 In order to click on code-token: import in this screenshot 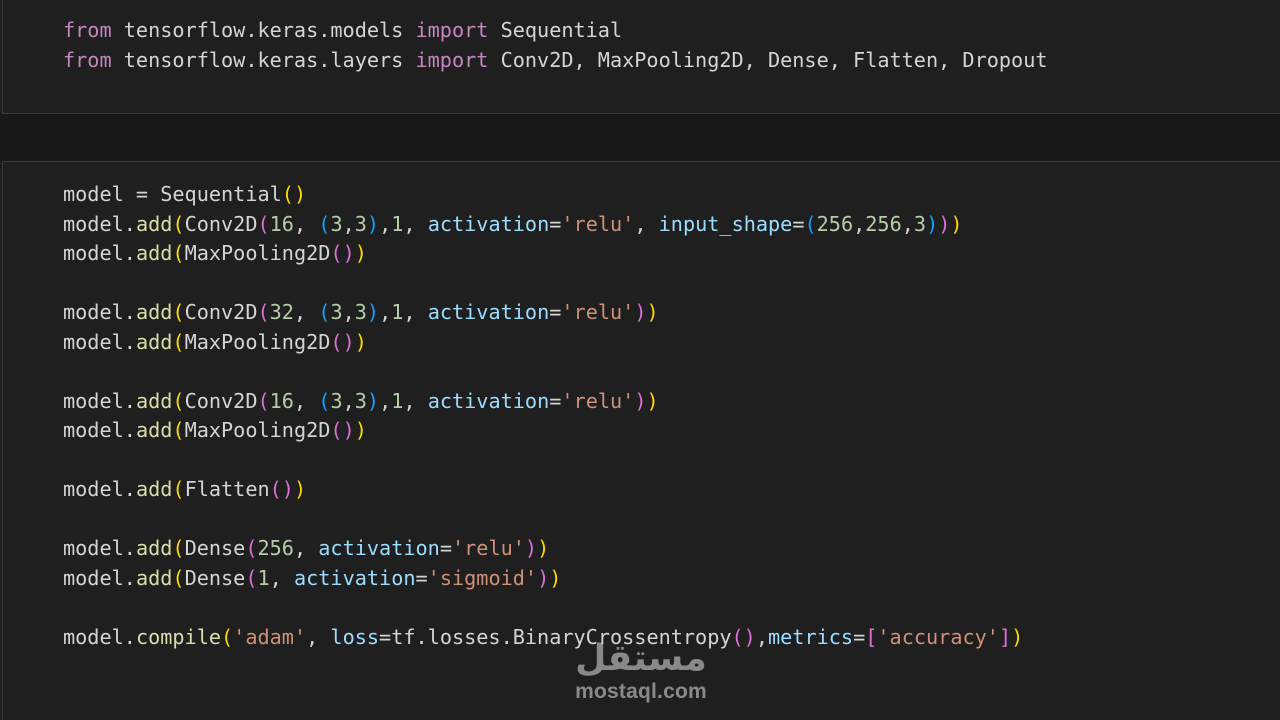, I will do `click(452, 30)`.